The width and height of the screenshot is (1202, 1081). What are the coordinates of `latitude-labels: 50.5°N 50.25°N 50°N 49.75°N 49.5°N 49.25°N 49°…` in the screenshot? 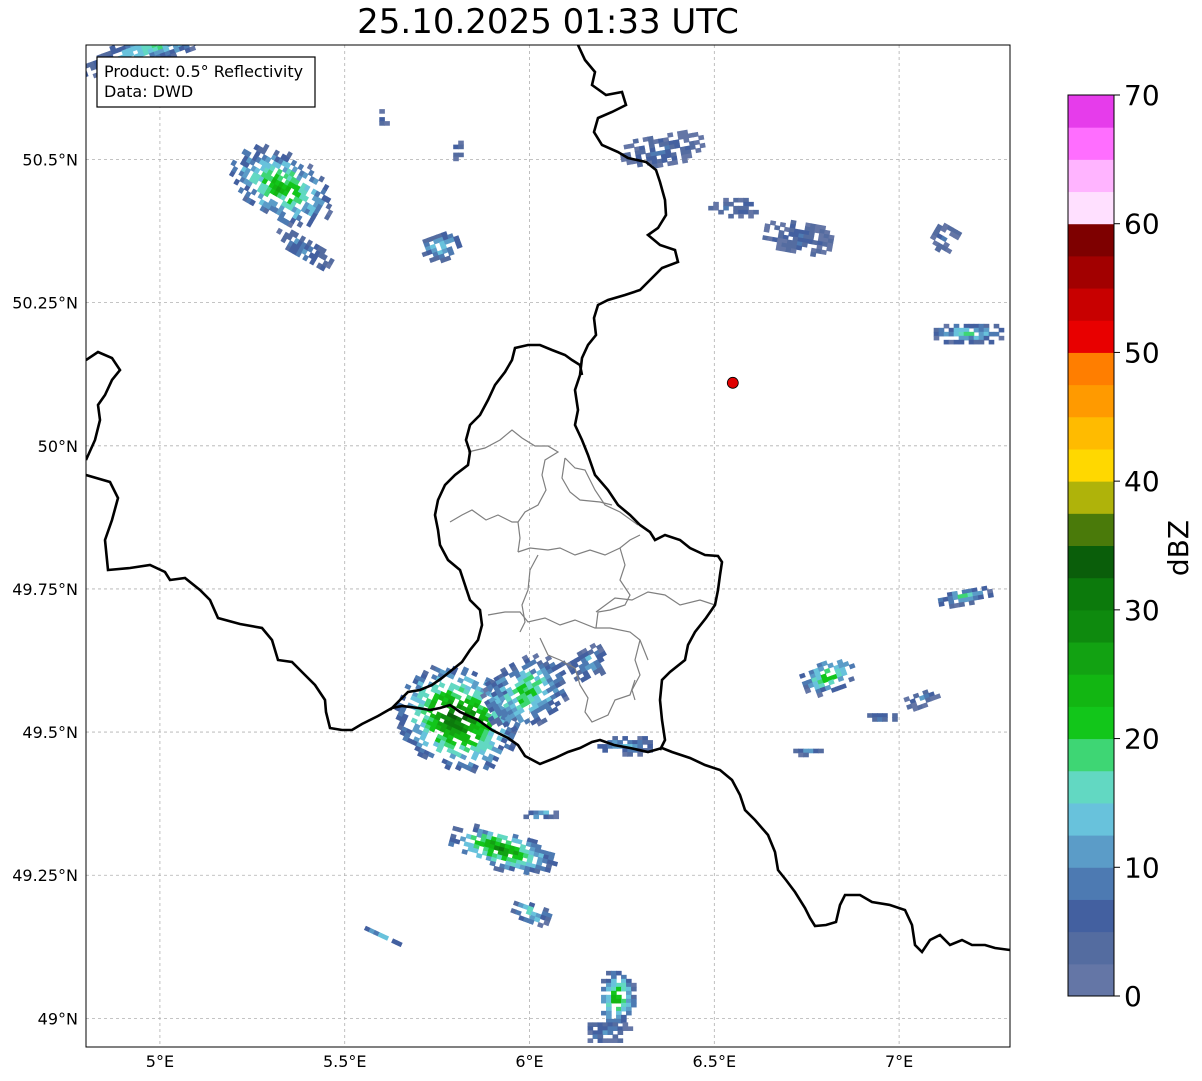 It's located at (45, 590).